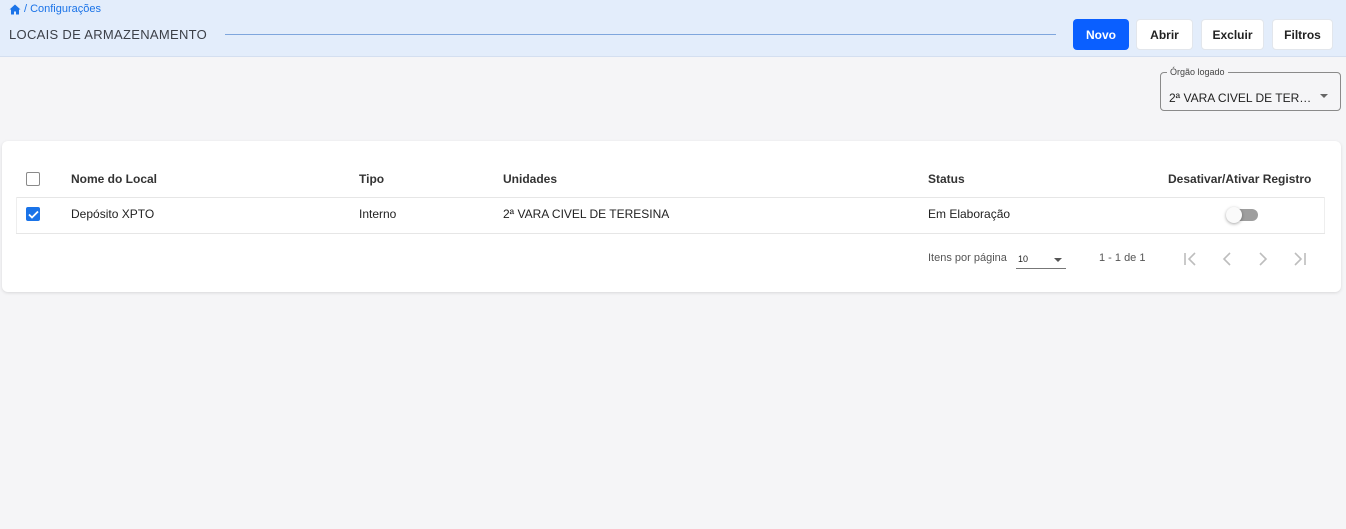 The image size is (1346, 529). I want to click on cell-nome: Depósito XPTO, so click(113, 214).